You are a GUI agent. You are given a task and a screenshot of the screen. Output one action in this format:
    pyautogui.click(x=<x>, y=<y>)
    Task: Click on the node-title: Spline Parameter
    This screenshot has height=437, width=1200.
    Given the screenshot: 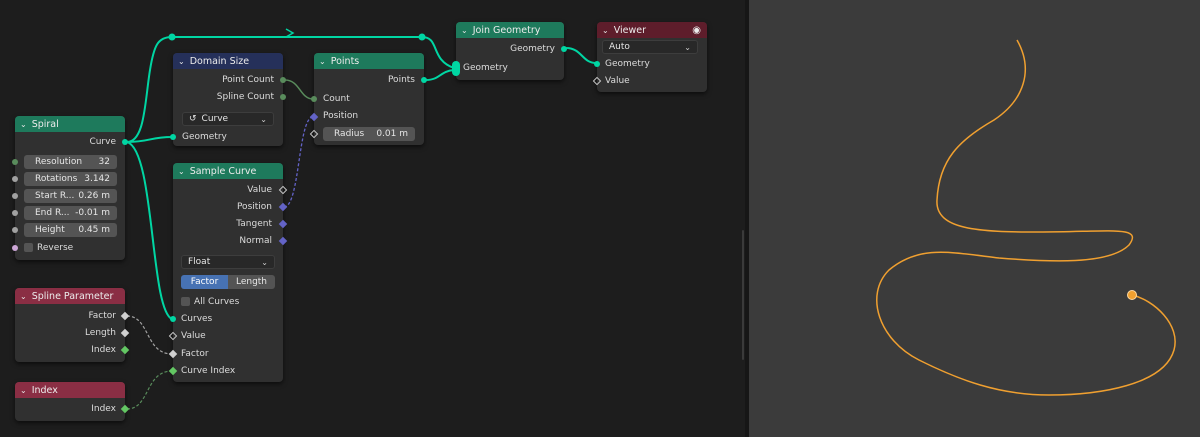 What is the action you would take?
    pyautogui.click(x=72, y=296)
    